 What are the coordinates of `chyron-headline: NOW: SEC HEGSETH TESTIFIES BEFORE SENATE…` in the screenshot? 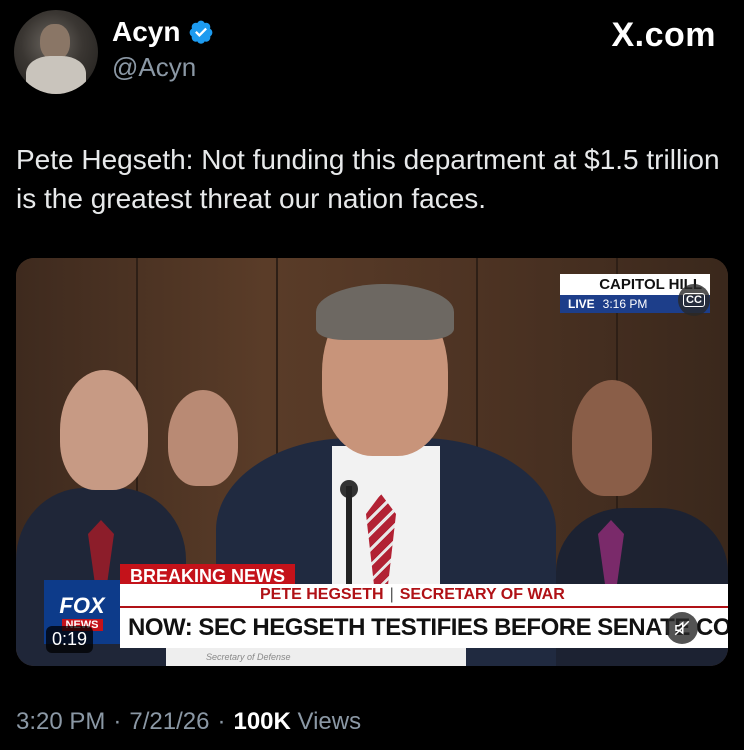 It's located at (424, 627).